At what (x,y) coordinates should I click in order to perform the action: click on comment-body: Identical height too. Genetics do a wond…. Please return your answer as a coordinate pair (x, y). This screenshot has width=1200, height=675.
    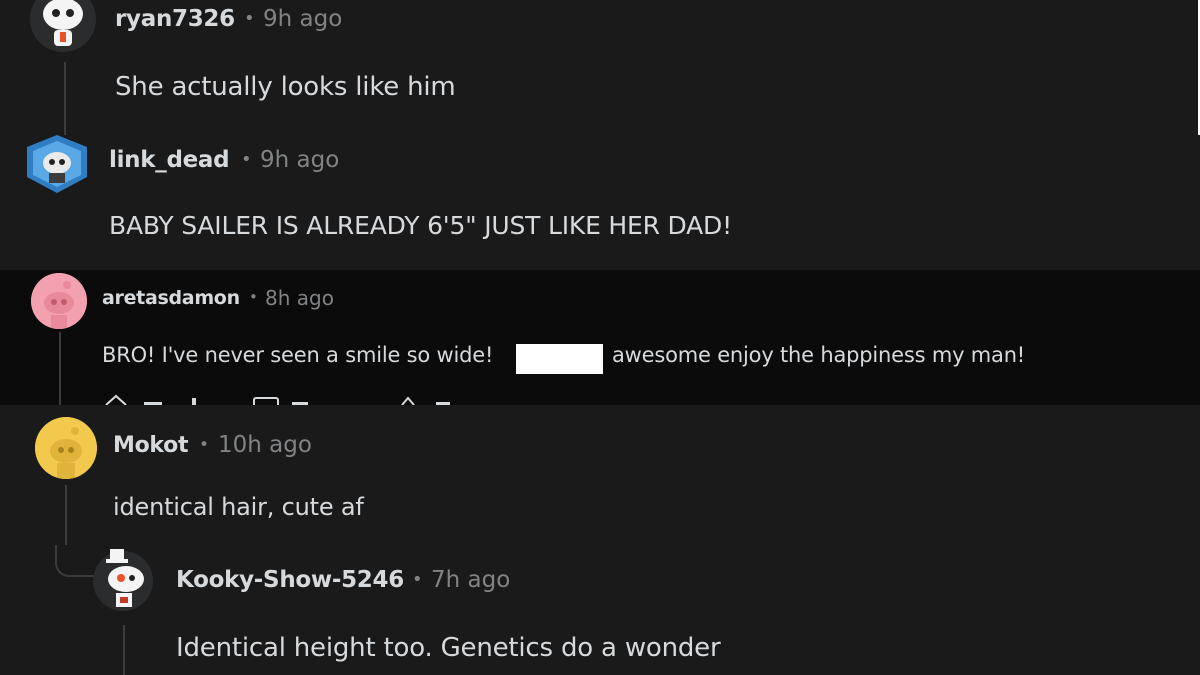
    Looking at the image, I should click on (448, 648).